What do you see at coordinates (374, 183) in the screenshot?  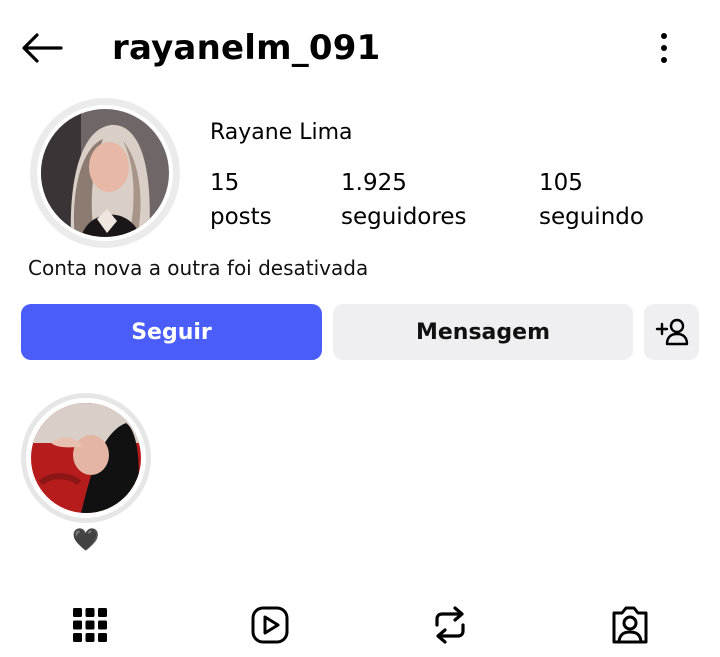 I see `stat-followers-value: 1.925` at bounding box center [374, 183].